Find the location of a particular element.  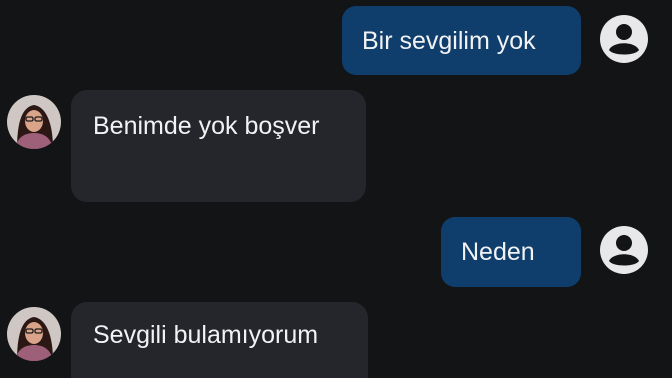

message-bubble-received: Benimde yok boşver is located at coordinates (218, 146).